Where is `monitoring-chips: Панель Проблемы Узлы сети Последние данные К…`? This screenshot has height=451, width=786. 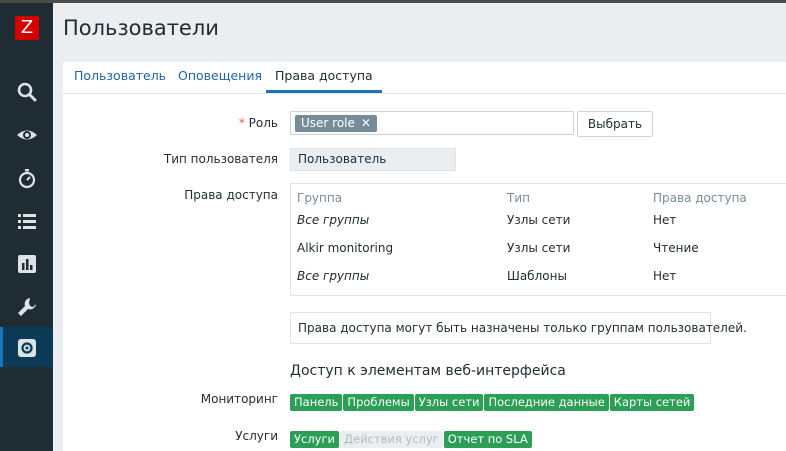 monitoring-chips: Панель Проблемы Узлы сети Последние данные К… is located at coordinates (492, 401).